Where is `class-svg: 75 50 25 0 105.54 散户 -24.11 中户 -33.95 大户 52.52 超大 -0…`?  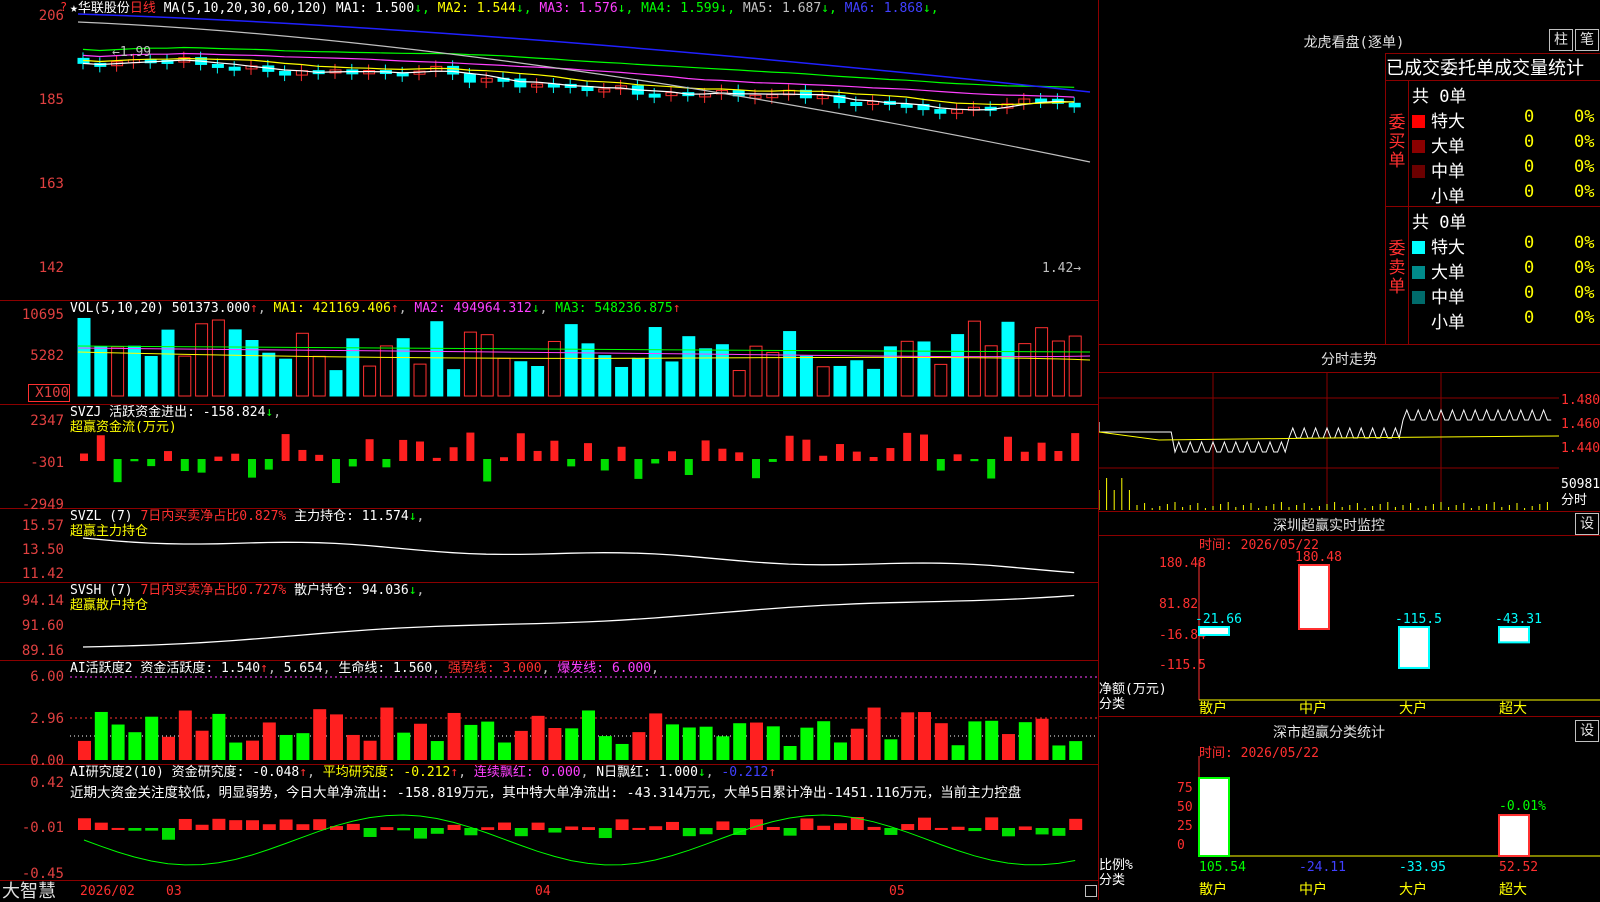
class-svg: 75 50 25 0 105.54 散户 -24.11 中户 -33.95 大户 52.52 超大 -0… is located at coordinates (1388, 827).